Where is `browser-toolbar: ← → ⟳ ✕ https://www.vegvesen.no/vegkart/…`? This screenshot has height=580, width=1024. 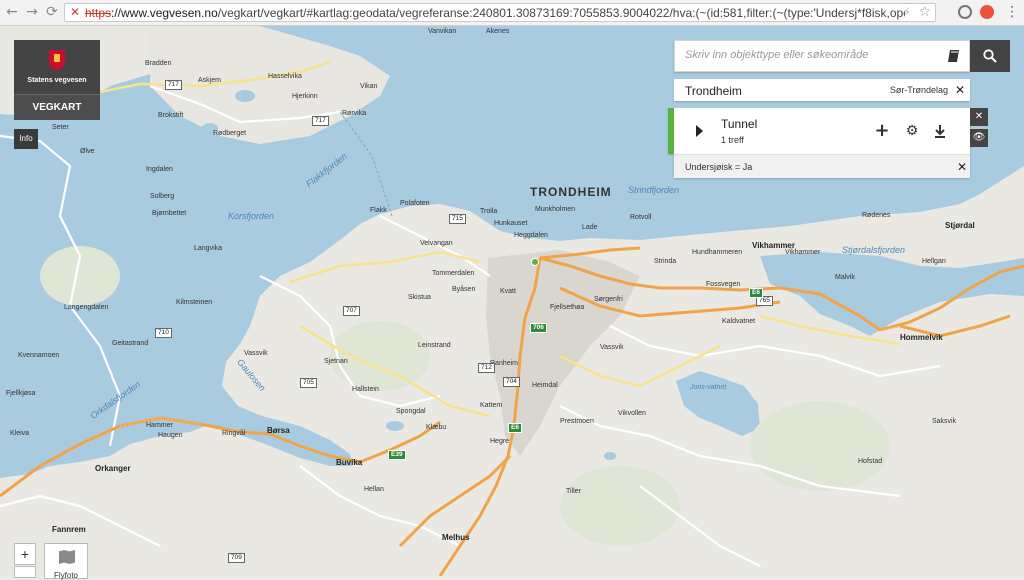 browser-toolbar: ← → ⟳ ✕ https://www.vegvesen.no/vegkart/… is located at coordinates (512, 13).